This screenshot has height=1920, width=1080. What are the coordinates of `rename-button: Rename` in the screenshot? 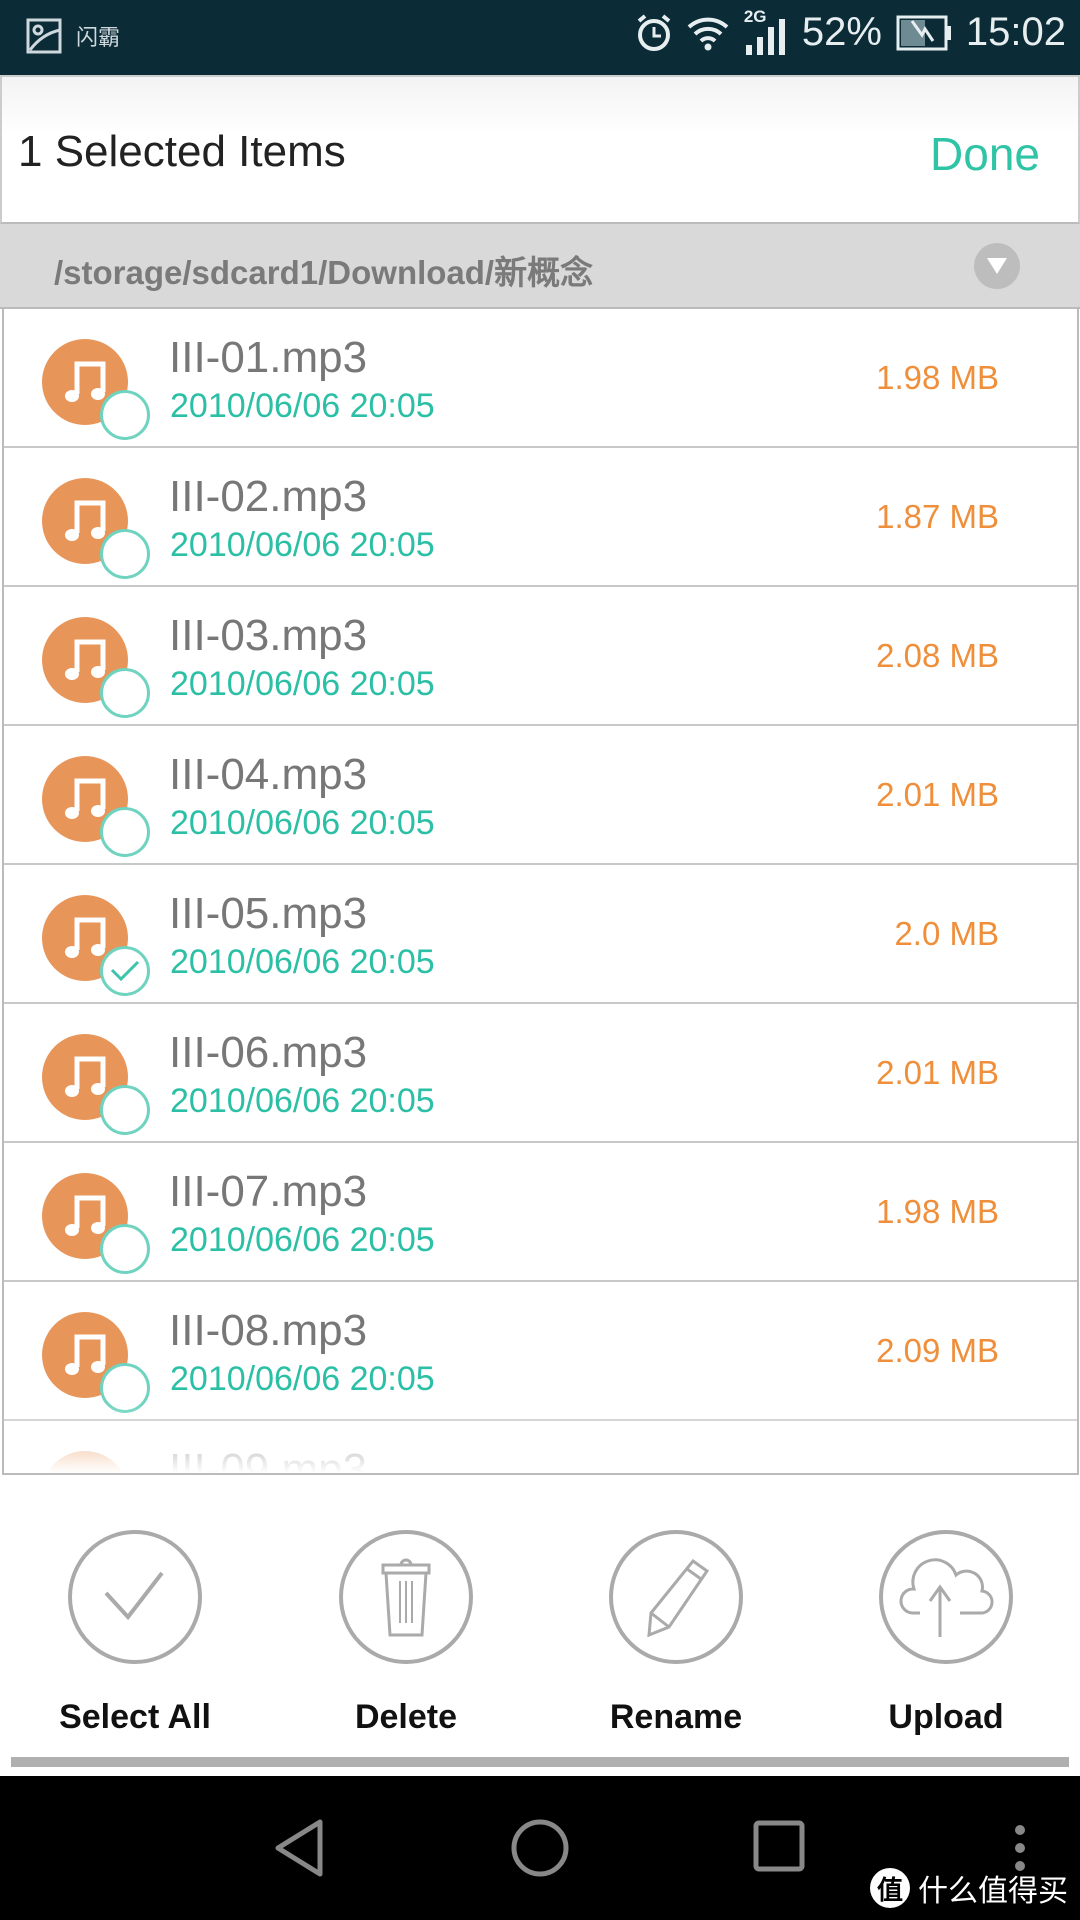 It's located at (676, 1633).